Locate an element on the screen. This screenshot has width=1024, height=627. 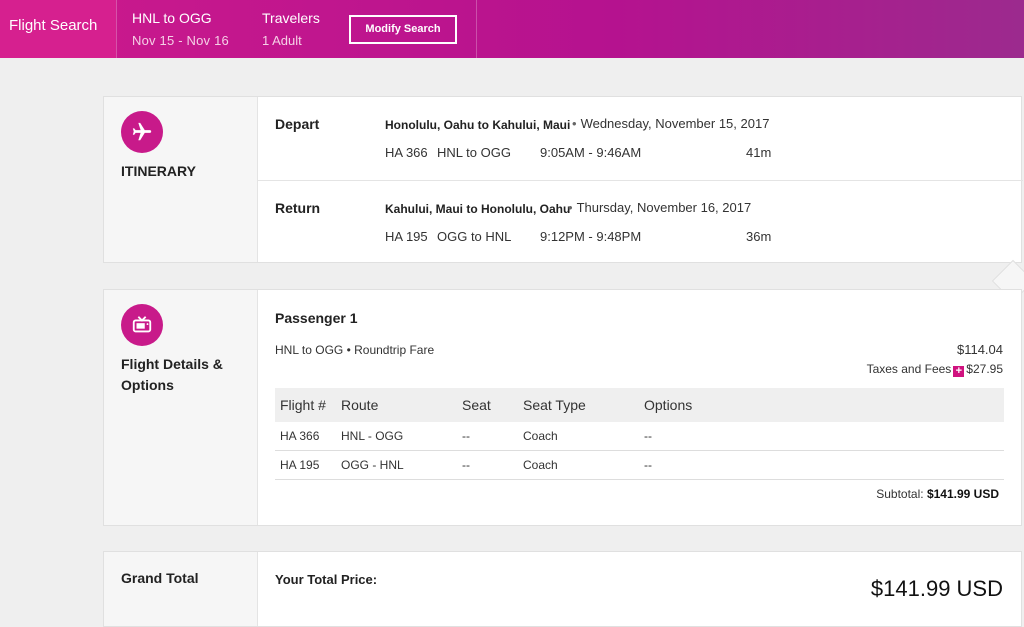
cell-route: HNL - OGG is located at coordinates (372, 436).